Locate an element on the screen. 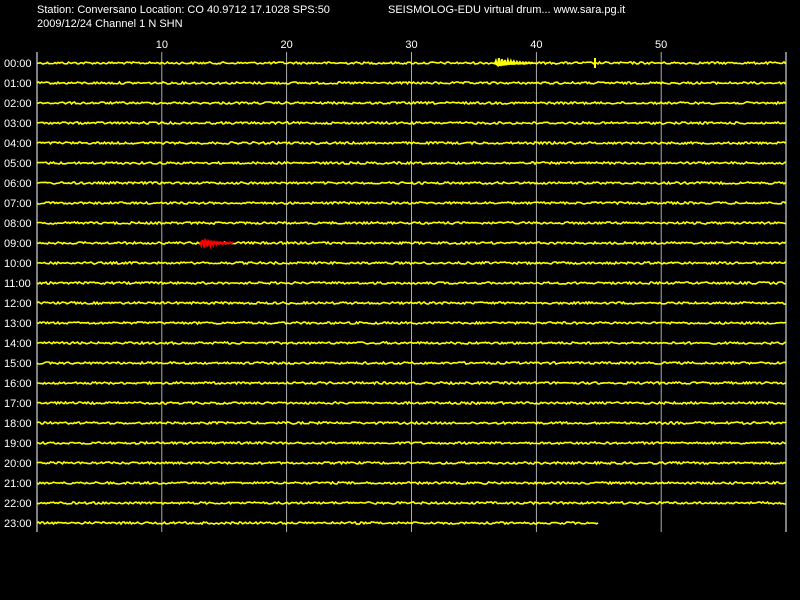  row-time-label: 04:00 is located at coordinates (18, 144).